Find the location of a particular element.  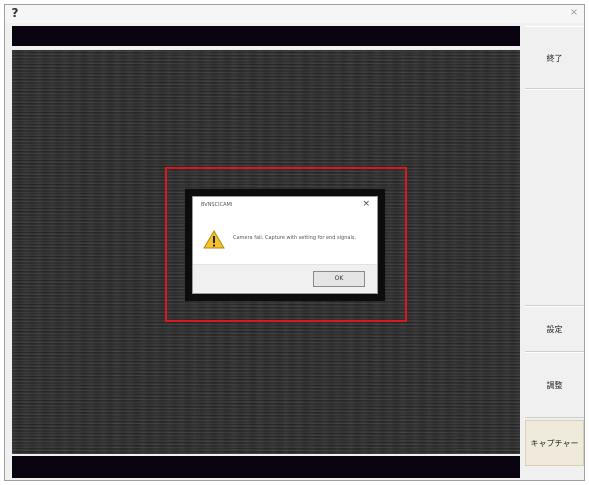

side-panel: 終了 設定 調整 キャプチャー is located at coordinates (554, 252).